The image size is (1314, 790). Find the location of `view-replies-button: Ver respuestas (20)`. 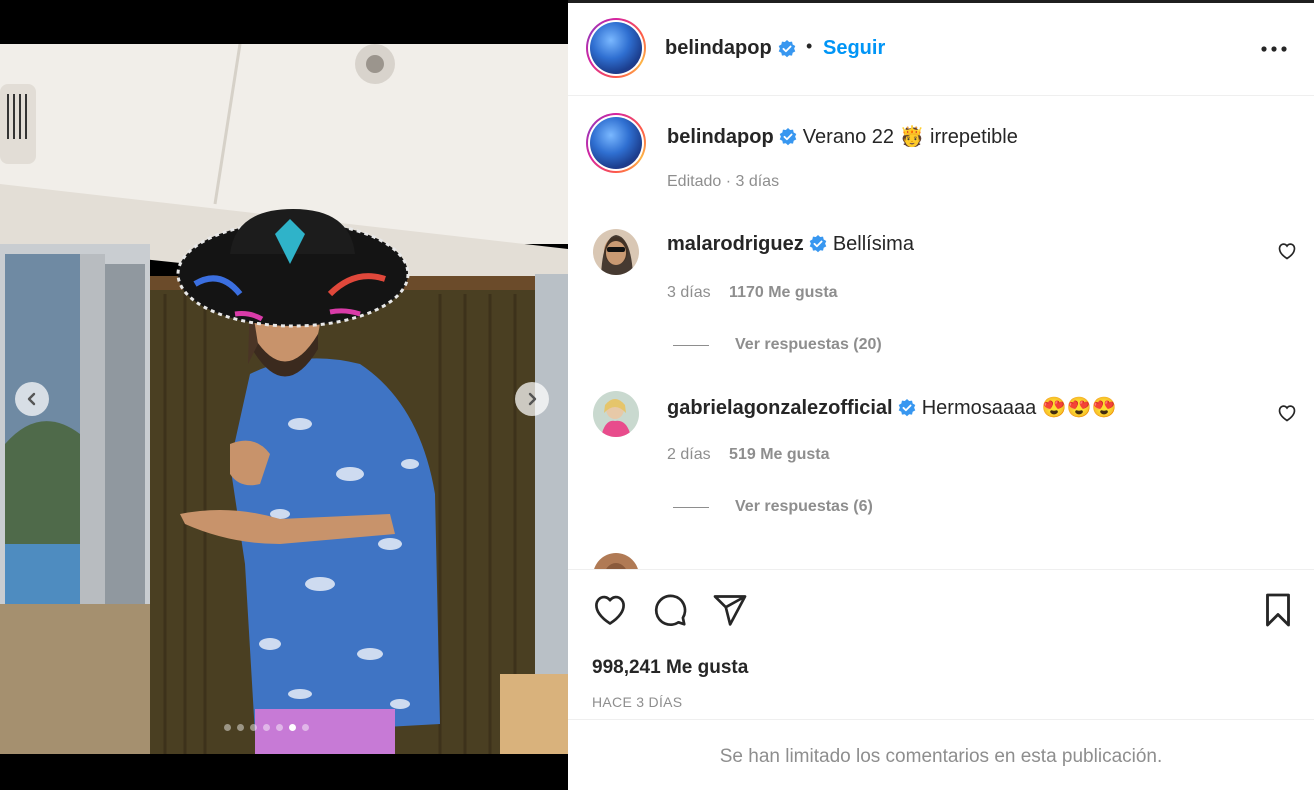

view-replies-button: Ver respuestas (20) is located at coordinates (777, 345).